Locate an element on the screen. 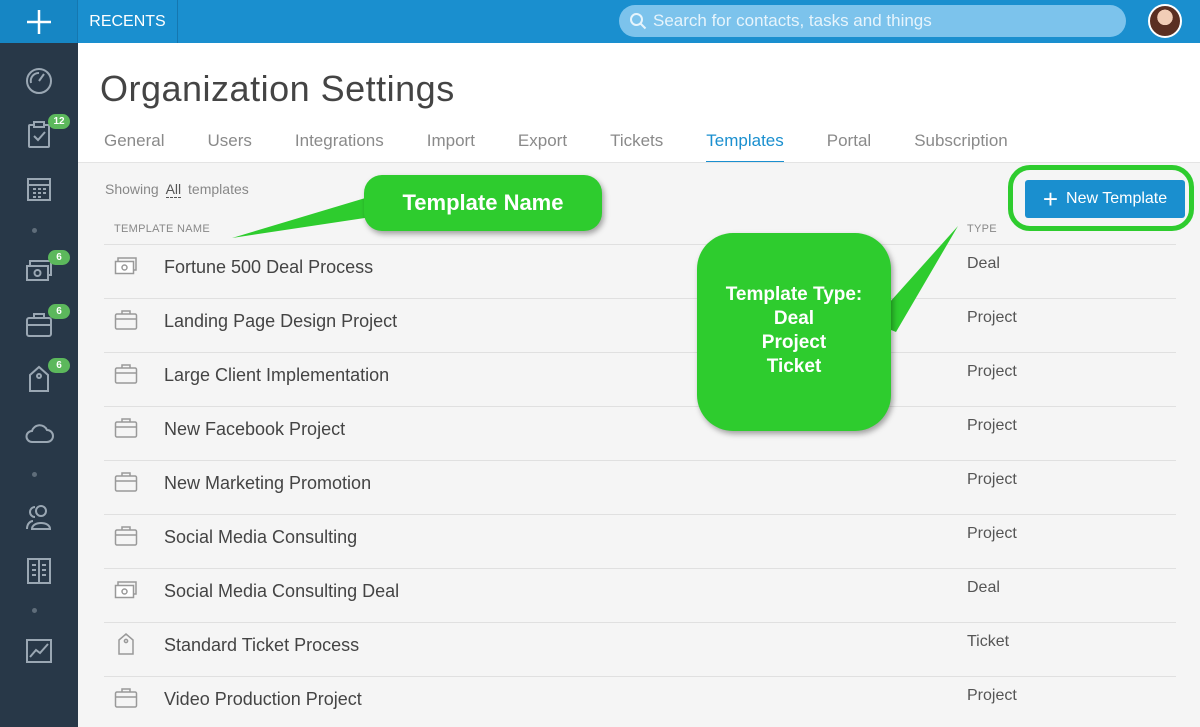  projects-badge: 6 is located at coordinates (59, 311).